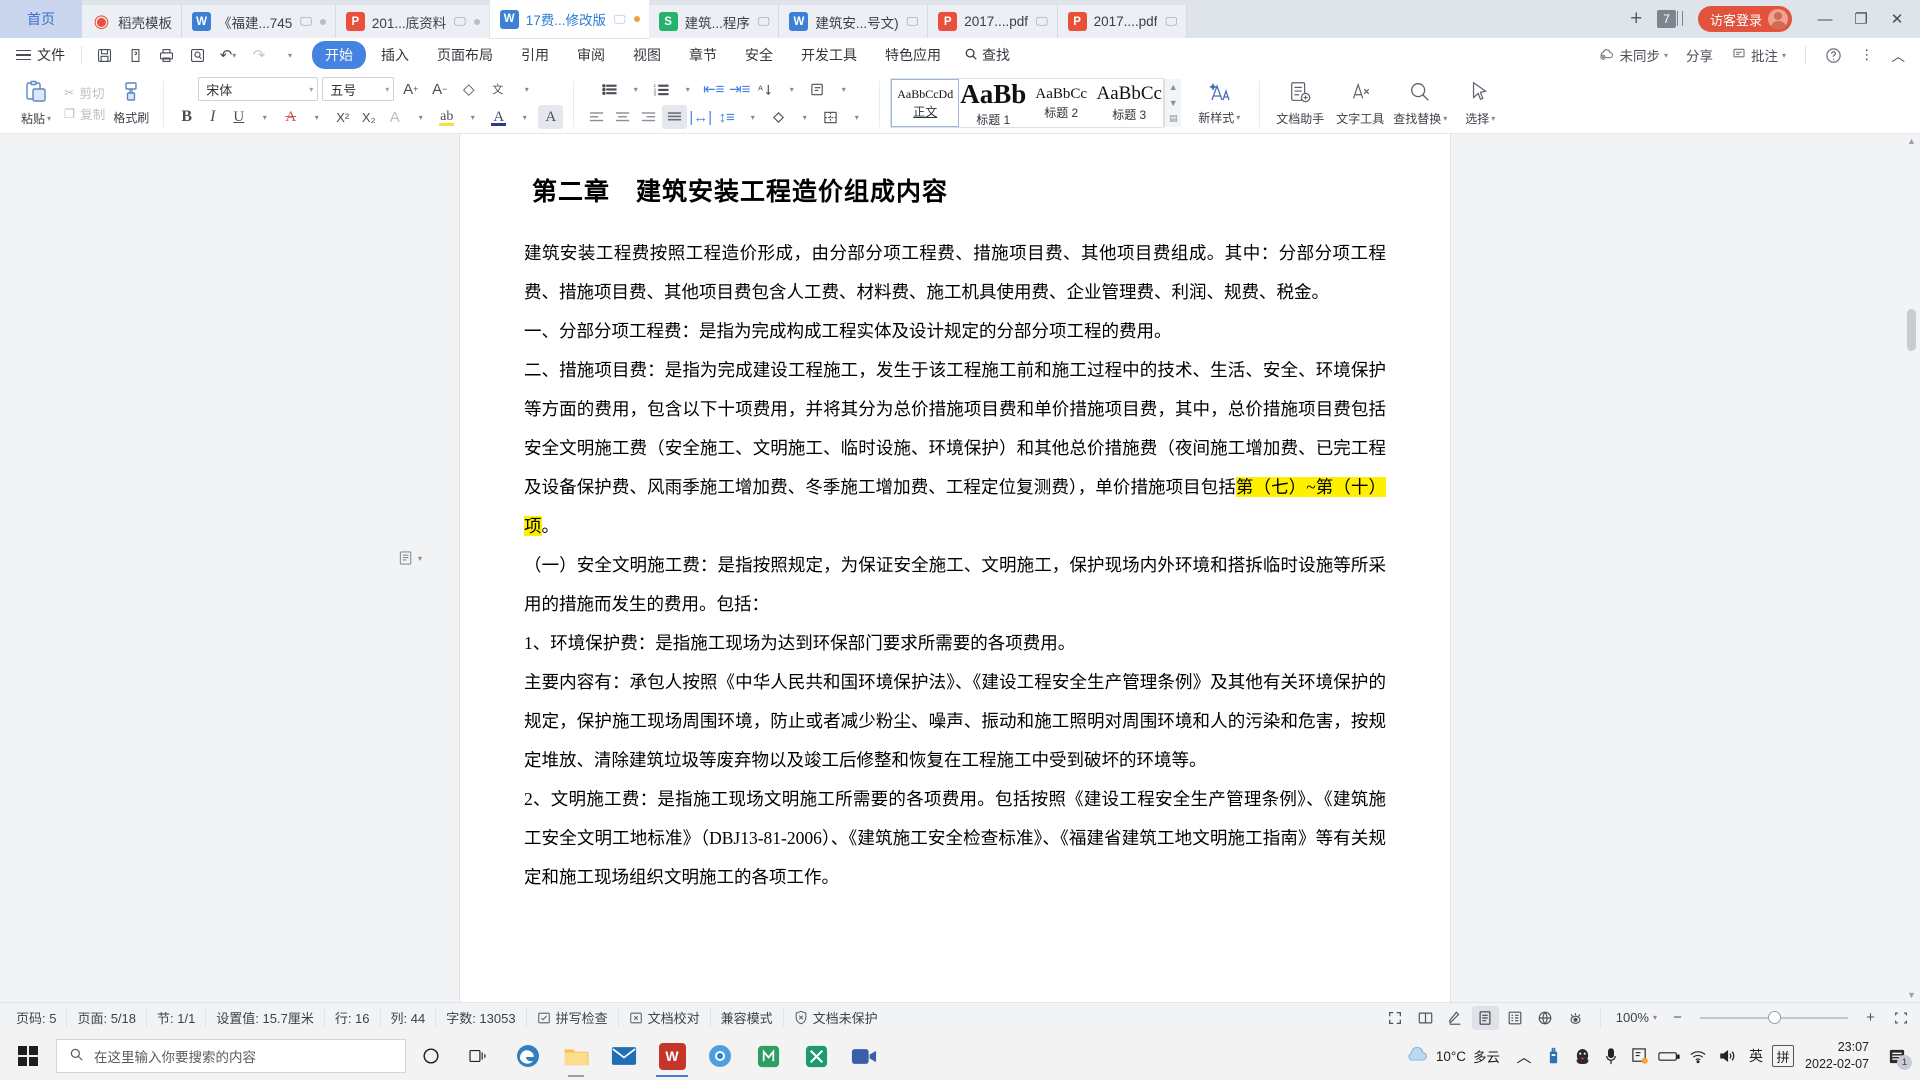 Image resolution: width=1920 pixels, height=1080 pixels. Describe the element at coordinates (987, 55) in the screenshot. I see `find-button: 查找` at that location.